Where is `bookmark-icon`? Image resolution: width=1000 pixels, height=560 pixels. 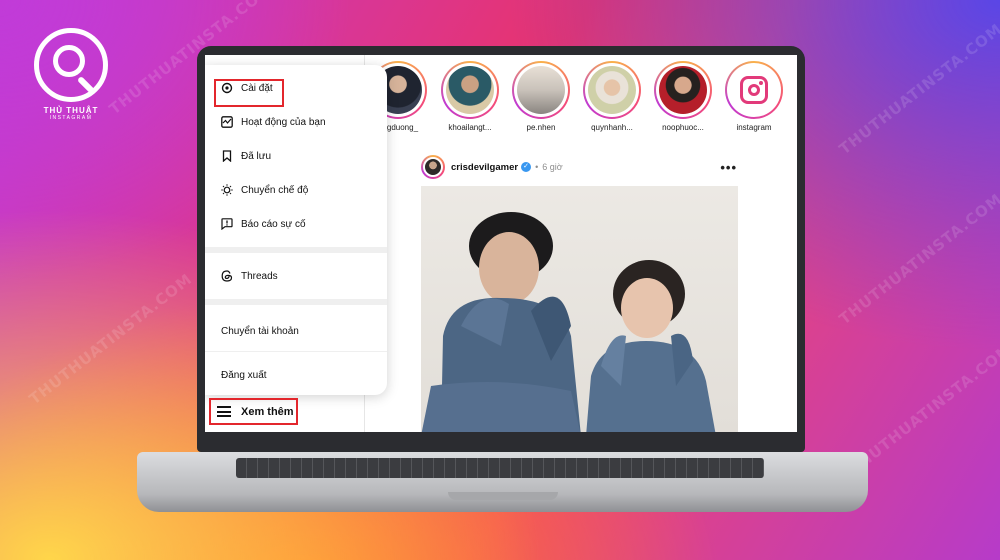 bookmark-icon is located at coordinates (227, 156).